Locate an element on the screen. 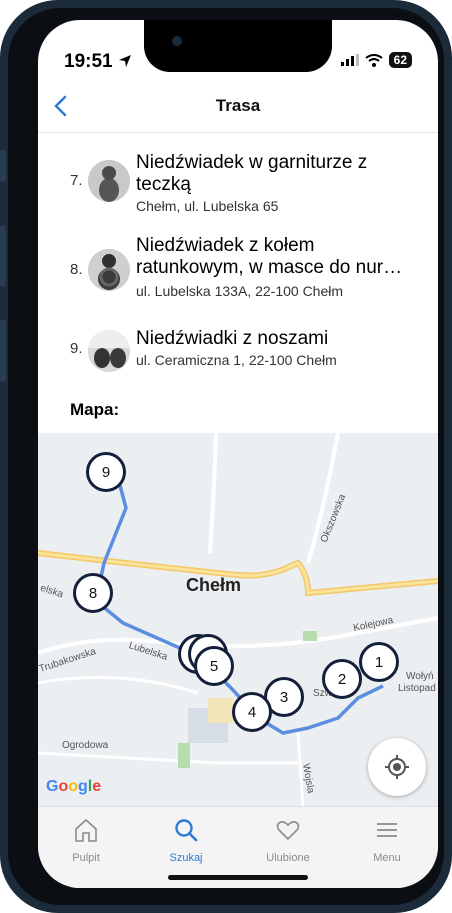  map-marker-8: 8 is located at coordinates (93, 593).